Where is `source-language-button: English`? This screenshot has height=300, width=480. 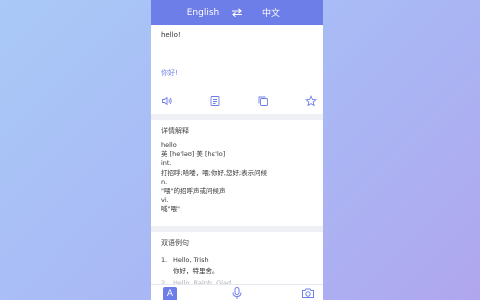
source-language-button: English is located at coordinates (203, 13).